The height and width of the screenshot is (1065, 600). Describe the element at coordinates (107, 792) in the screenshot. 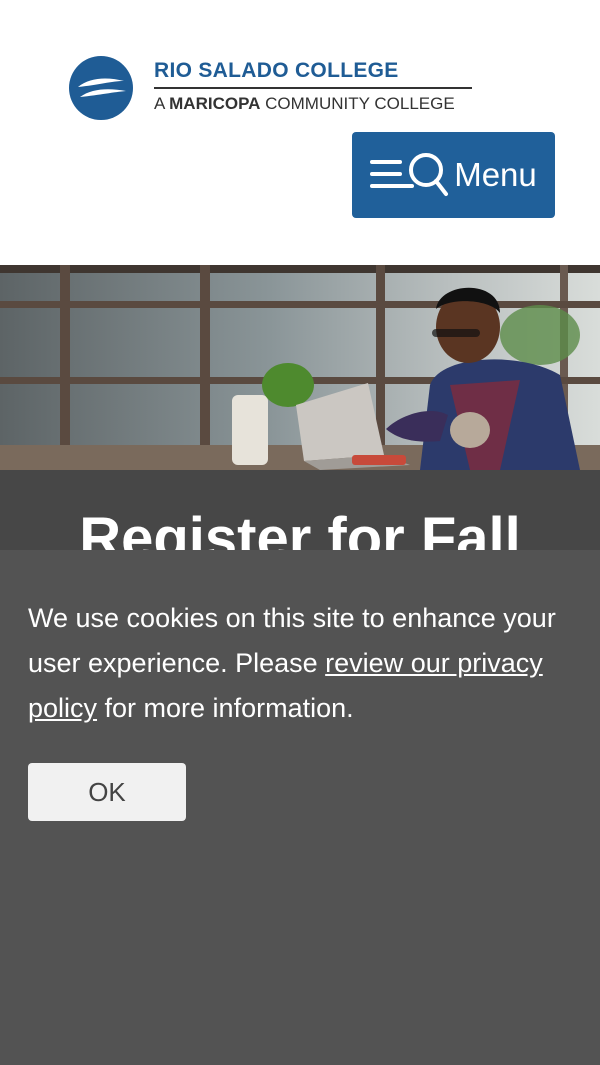

I see `cookie-ok-button: OK` at that location.